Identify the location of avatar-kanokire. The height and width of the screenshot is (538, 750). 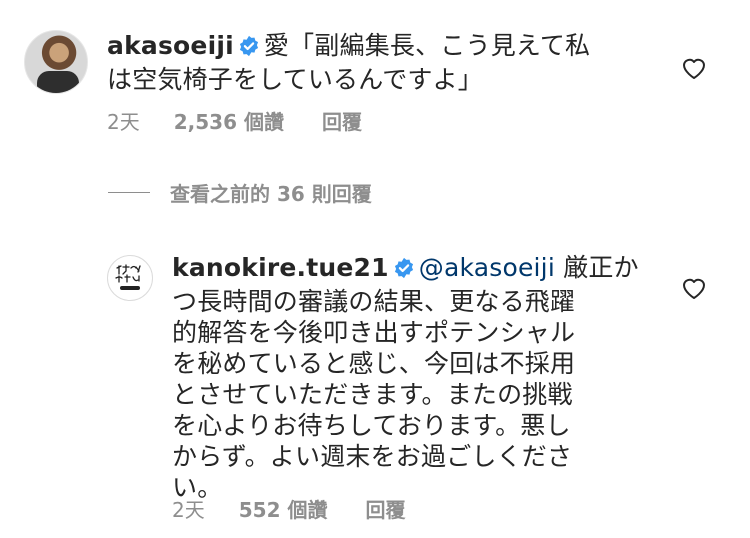
(130, 278).